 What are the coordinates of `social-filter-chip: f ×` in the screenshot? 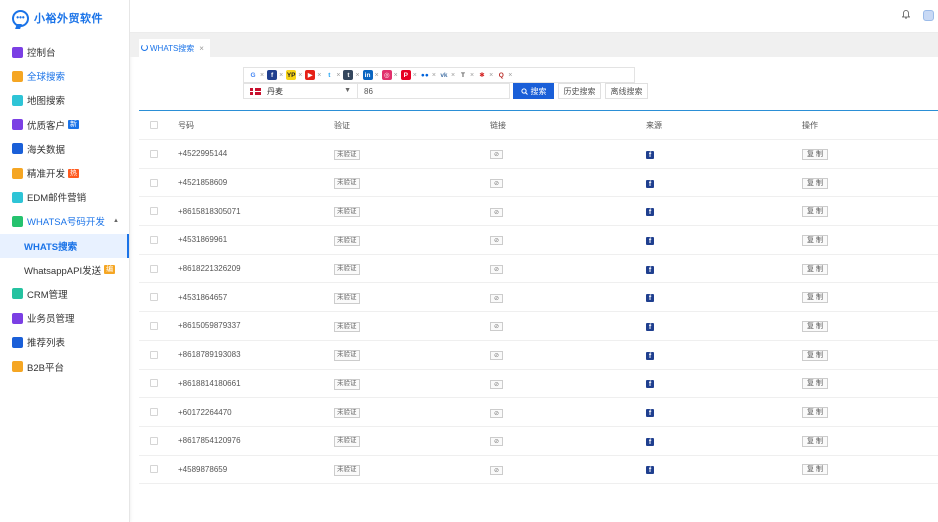 It's located at (275, 75).